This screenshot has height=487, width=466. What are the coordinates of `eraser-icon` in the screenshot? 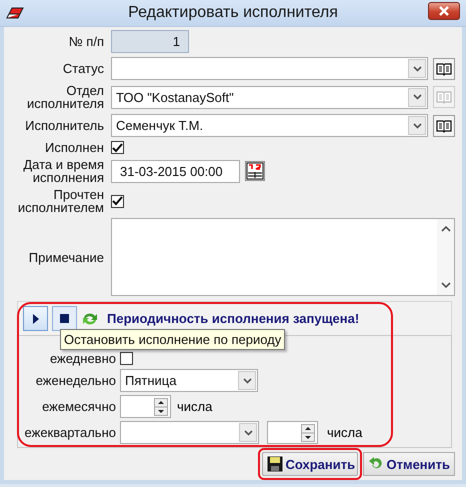 It's located at (15, 13).